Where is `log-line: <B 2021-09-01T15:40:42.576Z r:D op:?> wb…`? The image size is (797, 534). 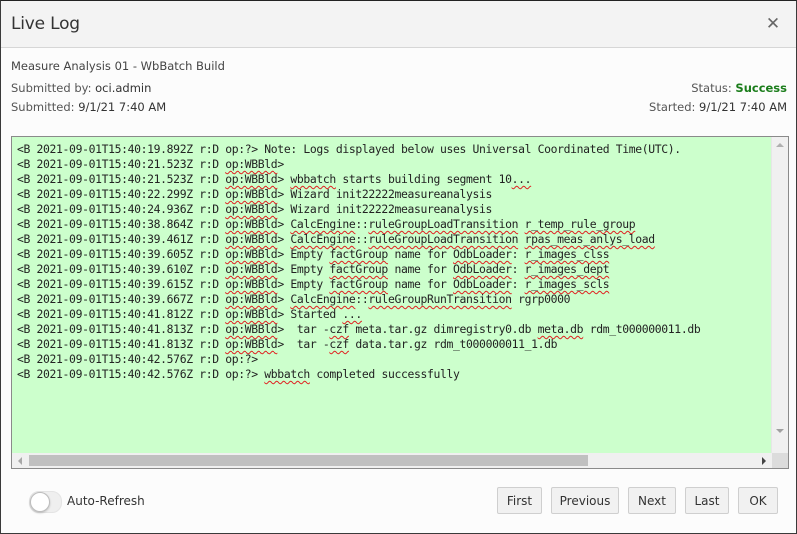 log-line: <B 2021-09-01T15:40:42.576Z r:D op:?> wb… is located at coordinates (238, 374).